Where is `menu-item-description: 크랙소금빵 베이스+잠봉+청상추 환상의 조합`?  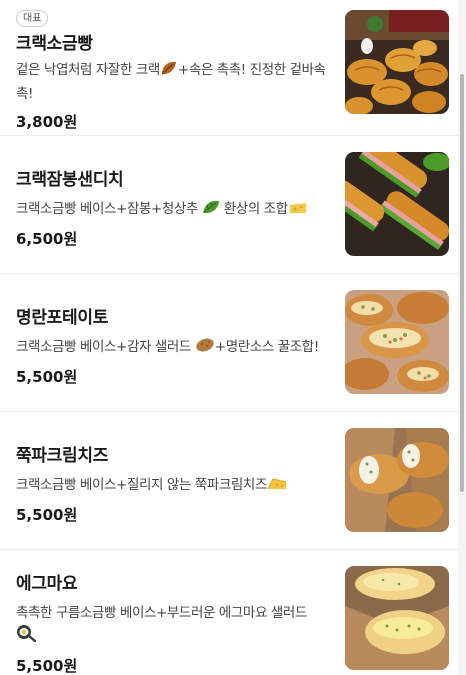 menu-item-description: 크랙소금빵 베이스+잠봉+청상추 환상의 조합 is located at coordinates (175, 210).